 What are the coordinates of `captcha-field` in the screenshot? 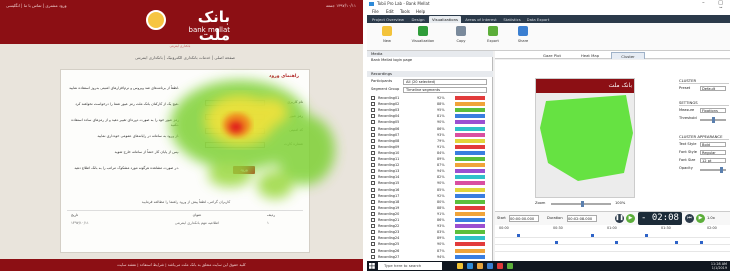 It's located at (235, 131).